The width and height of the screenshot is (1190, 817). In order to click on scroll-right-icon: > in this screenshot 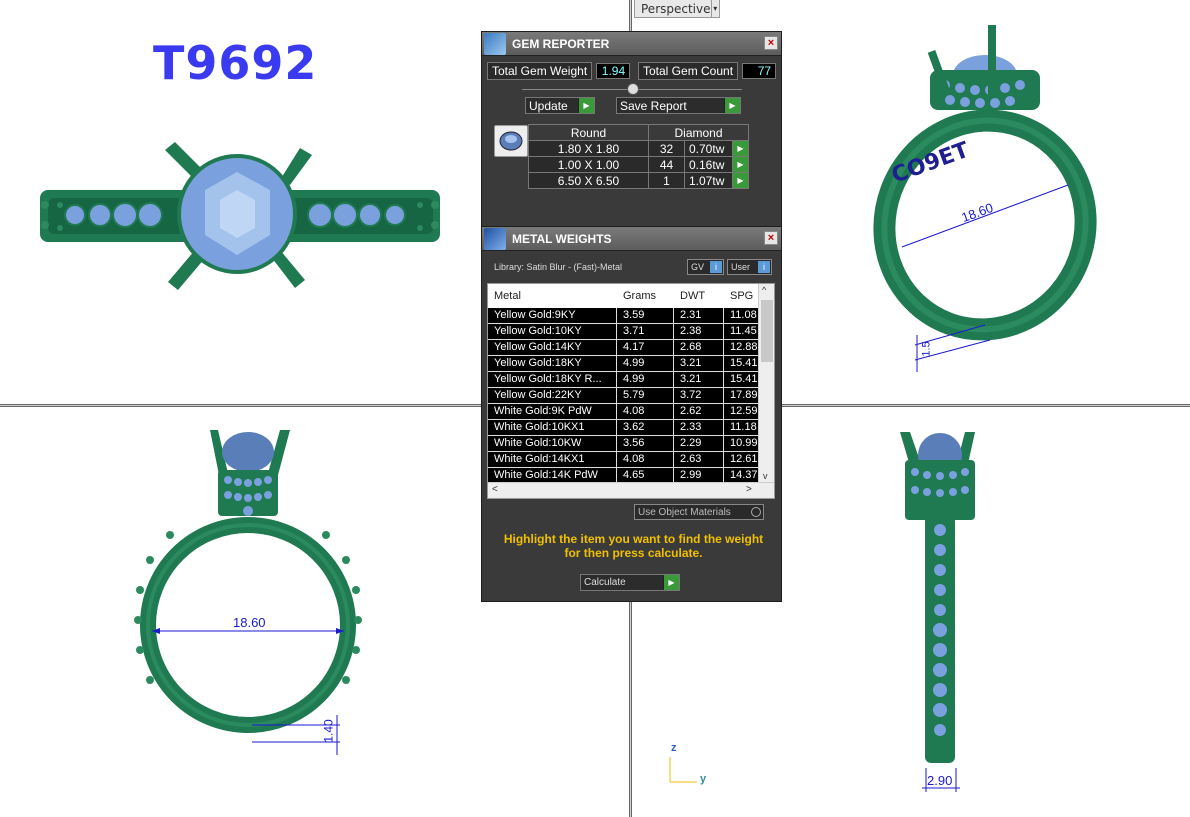, I will do `click(749, 489)`.